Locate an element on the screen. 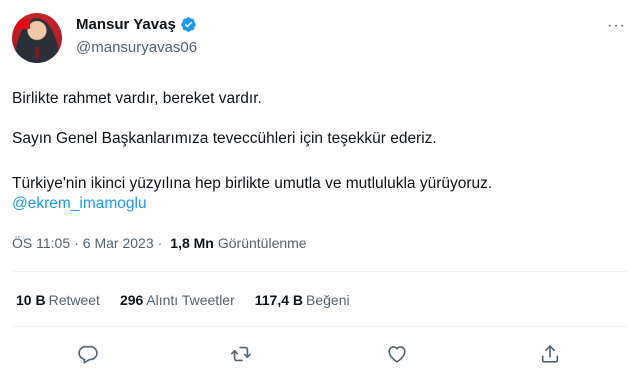  author-name-row: Mansur Yavaş is located at coordinates (136, 24).